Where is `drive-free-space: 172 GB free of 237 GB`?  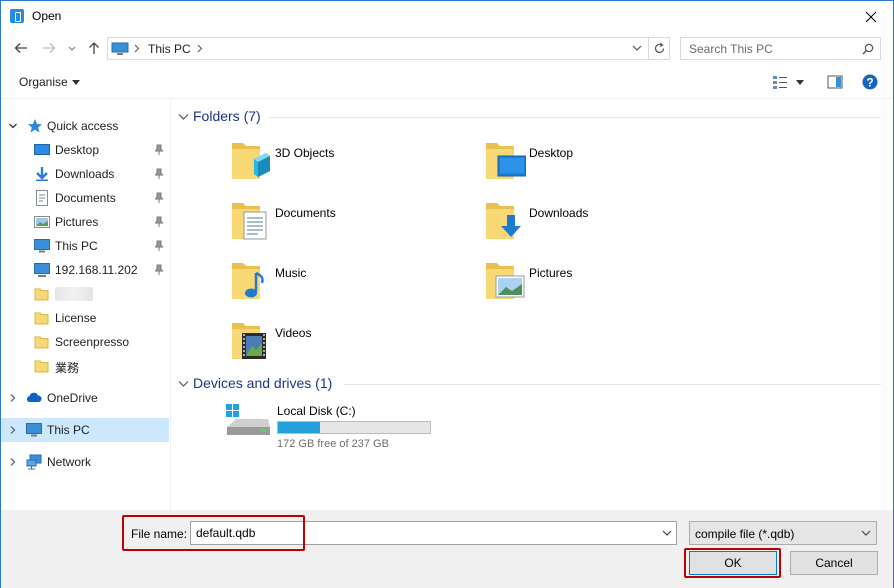 drive-free-space: 172 GB free of 237 GB is located at coordinates (333, 444).